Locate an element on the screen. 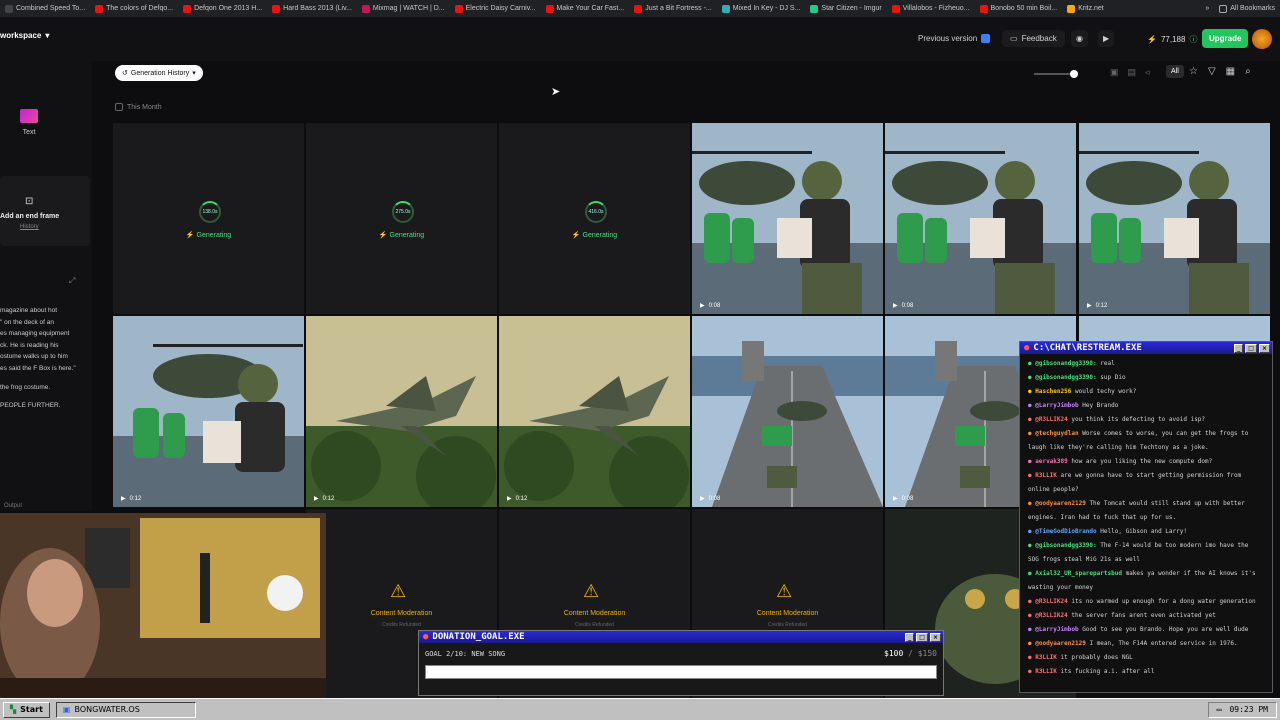 The image size is (1280, 720). audio-filter-icon: ◃ is located at coordinates (1147, 72).